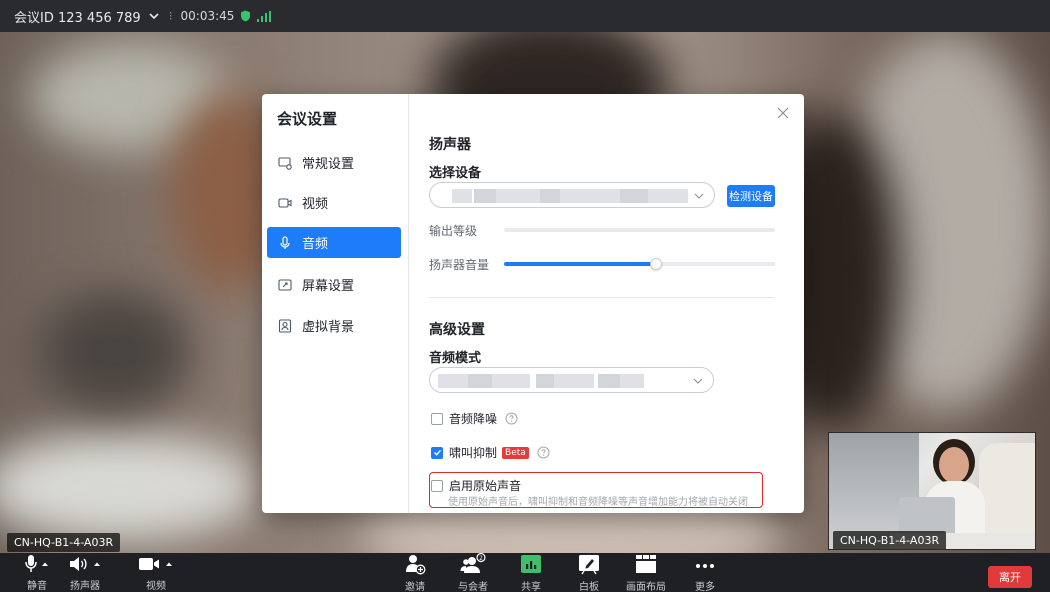 This screenshot has width=1050, height=592. I want to click on howling-suppression-checkbox, so click(437, 452).